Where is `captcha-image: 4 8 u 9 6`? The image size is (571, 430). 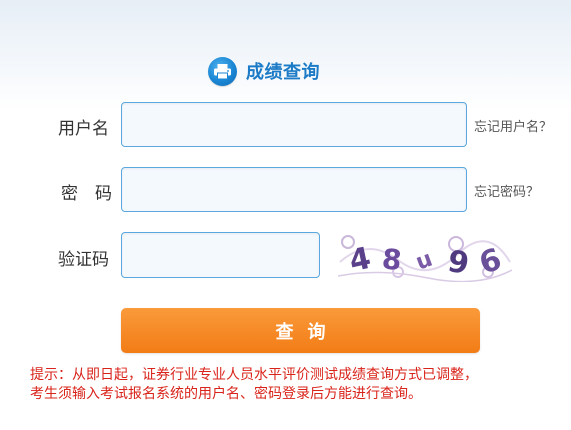
captcha-image: 4 8 u 9 6 is located at coordinates (425, 257).